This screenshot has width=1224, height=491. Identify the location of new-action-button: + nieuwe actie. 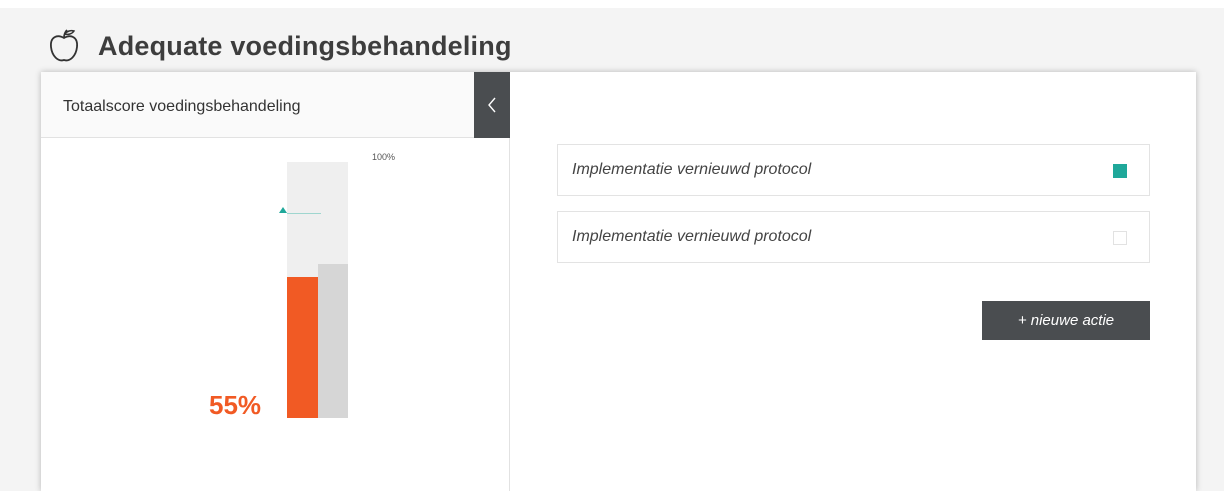
(1066, 320).